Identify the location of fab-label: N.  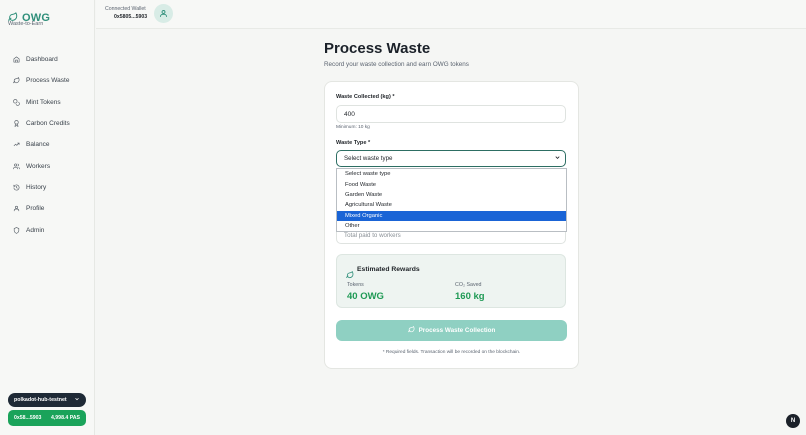
(793, 421).